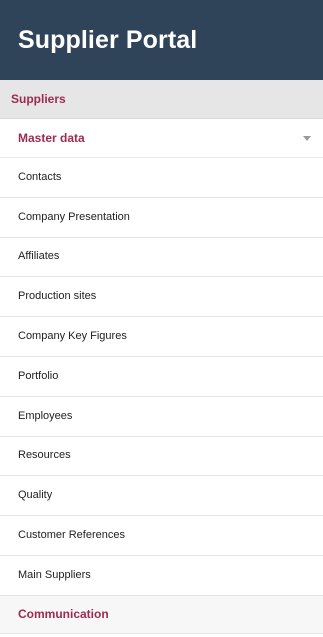 This screenshot has height=637, width=323. What do you see at coordinates (71, 535) in the screenshot?
I see `menu-item-label: Customer References` at bounding box center [71, 535].